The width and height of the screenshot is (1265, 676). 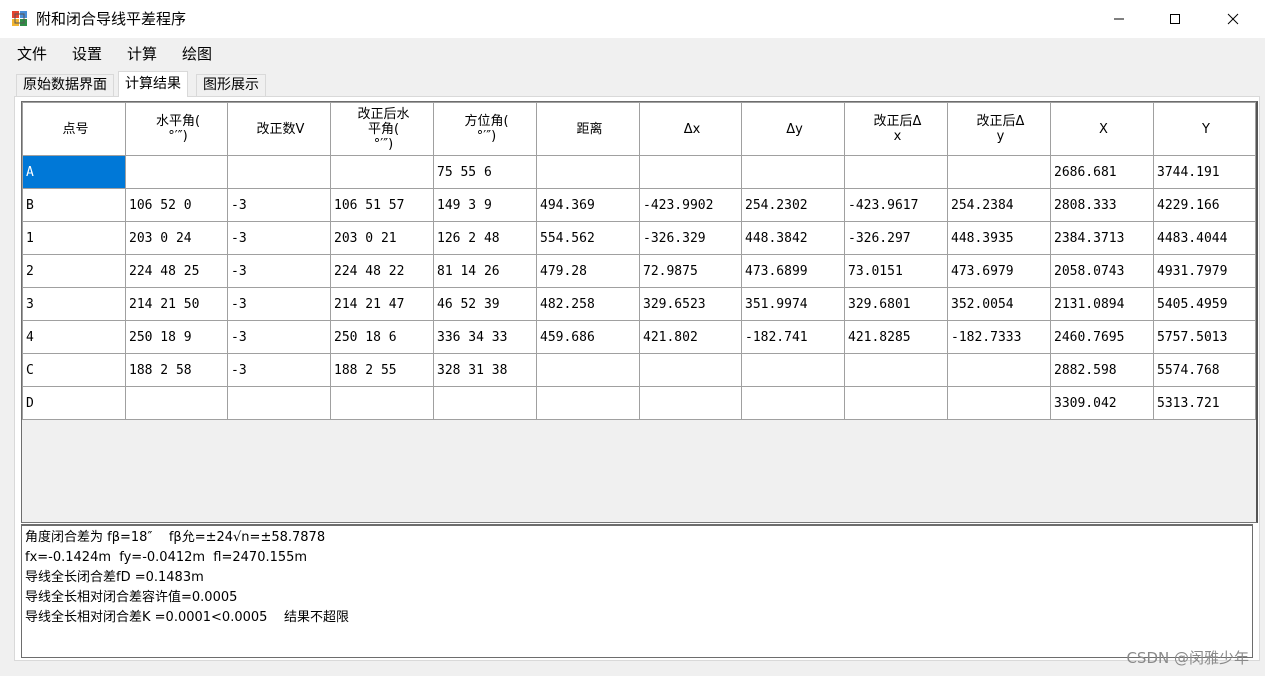 What do you see at coordinates (1233, 19) in the screenshot?
I see `close-button` at bounding box center [1233, 19].